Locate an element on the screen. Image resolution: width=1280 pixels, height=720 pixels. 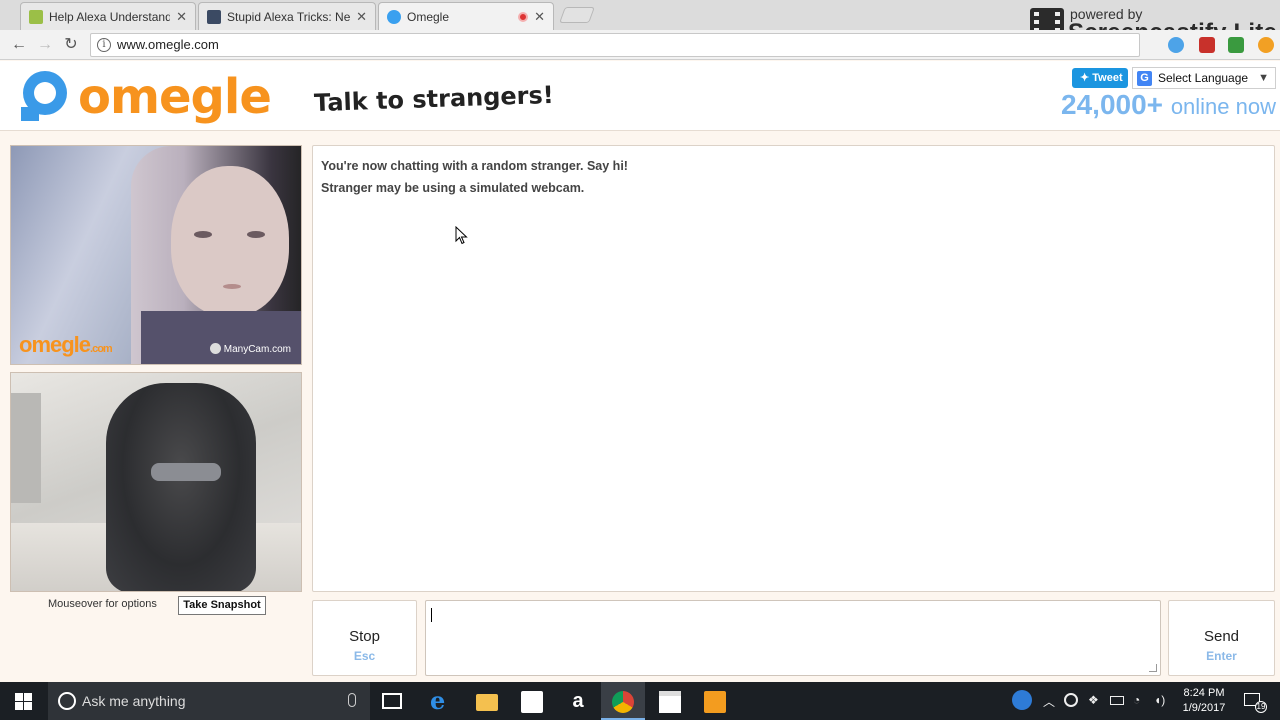
omegle-logo-text: omegle is located at coordinates (175, 97).